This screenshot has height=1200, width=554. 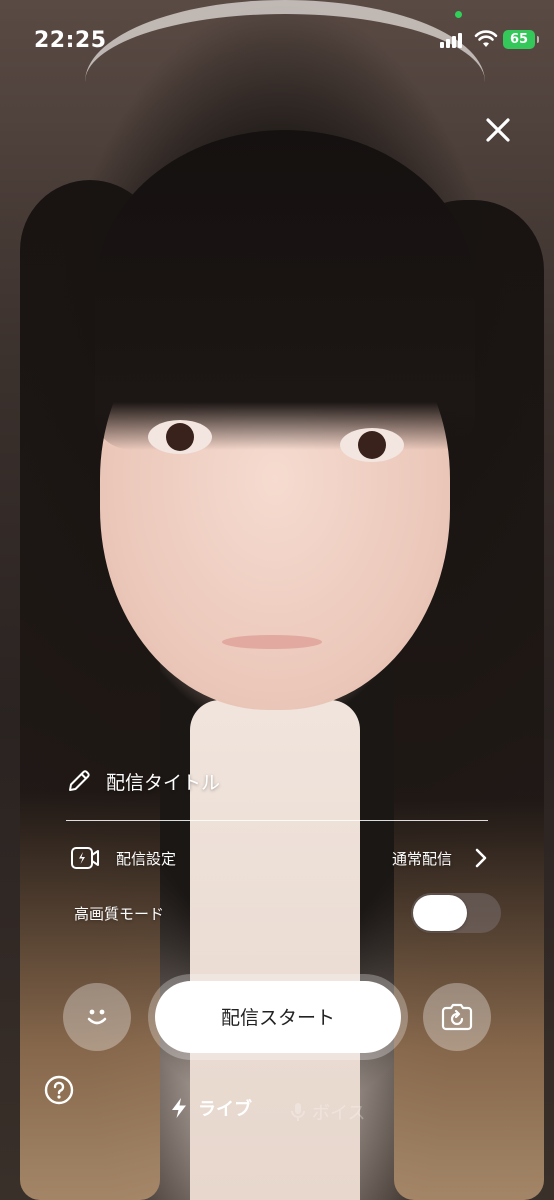 I want to click on toggle-knob, so click(x=440, y=913).